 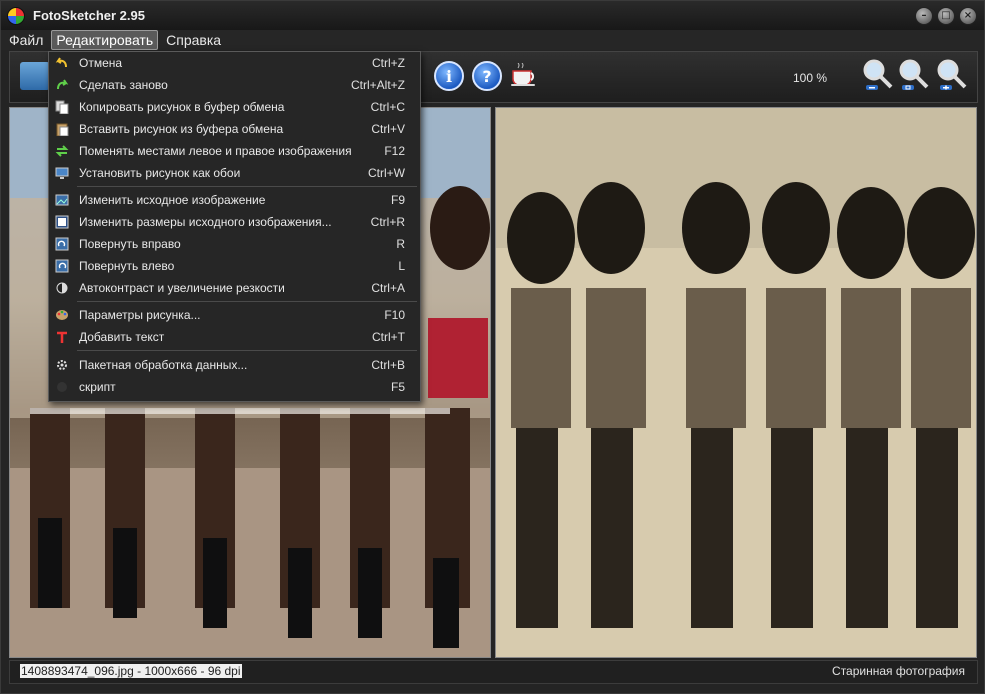 I want to click on menu-item-label: Сделать заново, so click(x=123, y=85).